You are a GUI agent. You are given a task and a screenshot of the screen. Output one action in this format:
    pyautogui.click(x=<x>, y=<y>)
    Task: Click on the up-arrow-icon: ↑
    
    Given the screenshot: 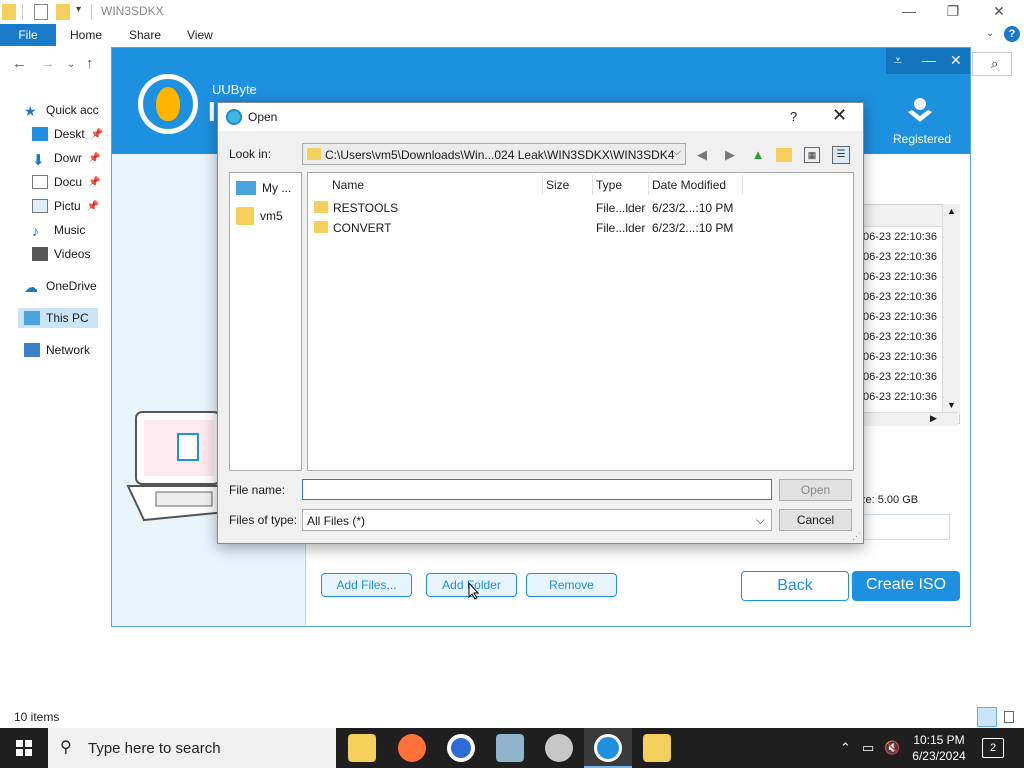 What is the action you would take?
    pyautogui.click(x=90, y=63)
    